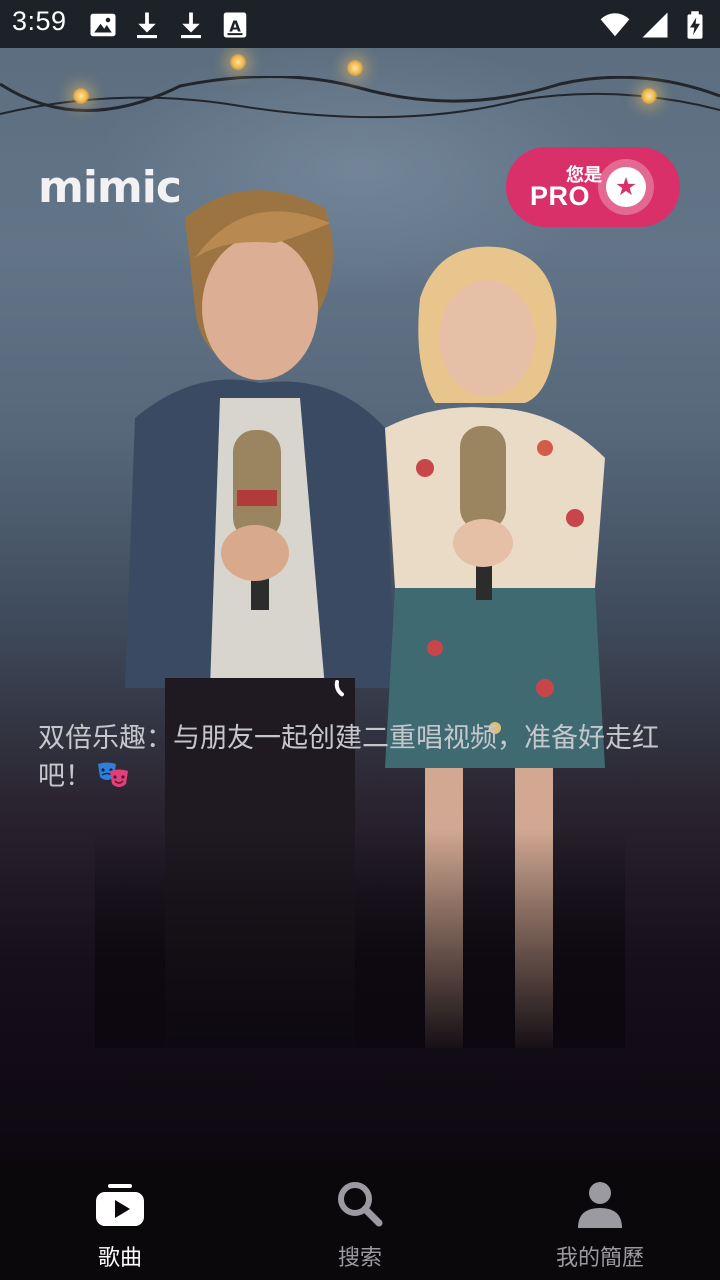  I want to click on nav-item-profile: 我的簡歷, so click(600, 1220).